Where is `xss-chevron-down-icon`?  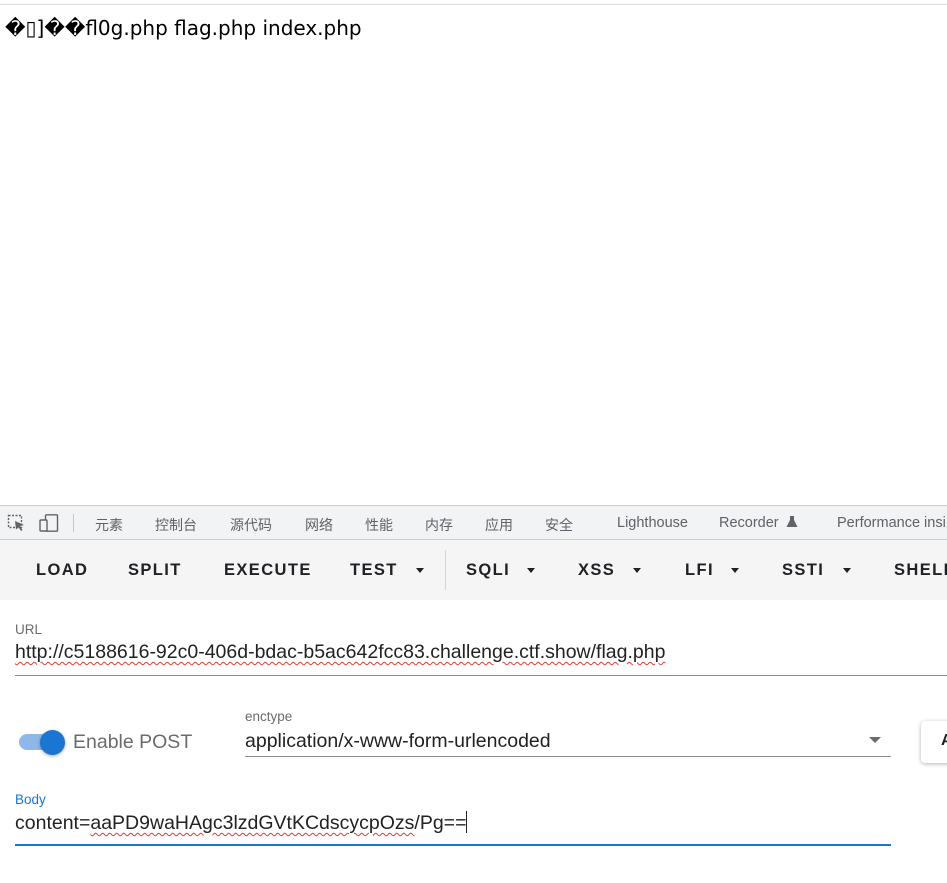
xss-chevron-down-icon is located at coordinates (637, 570).